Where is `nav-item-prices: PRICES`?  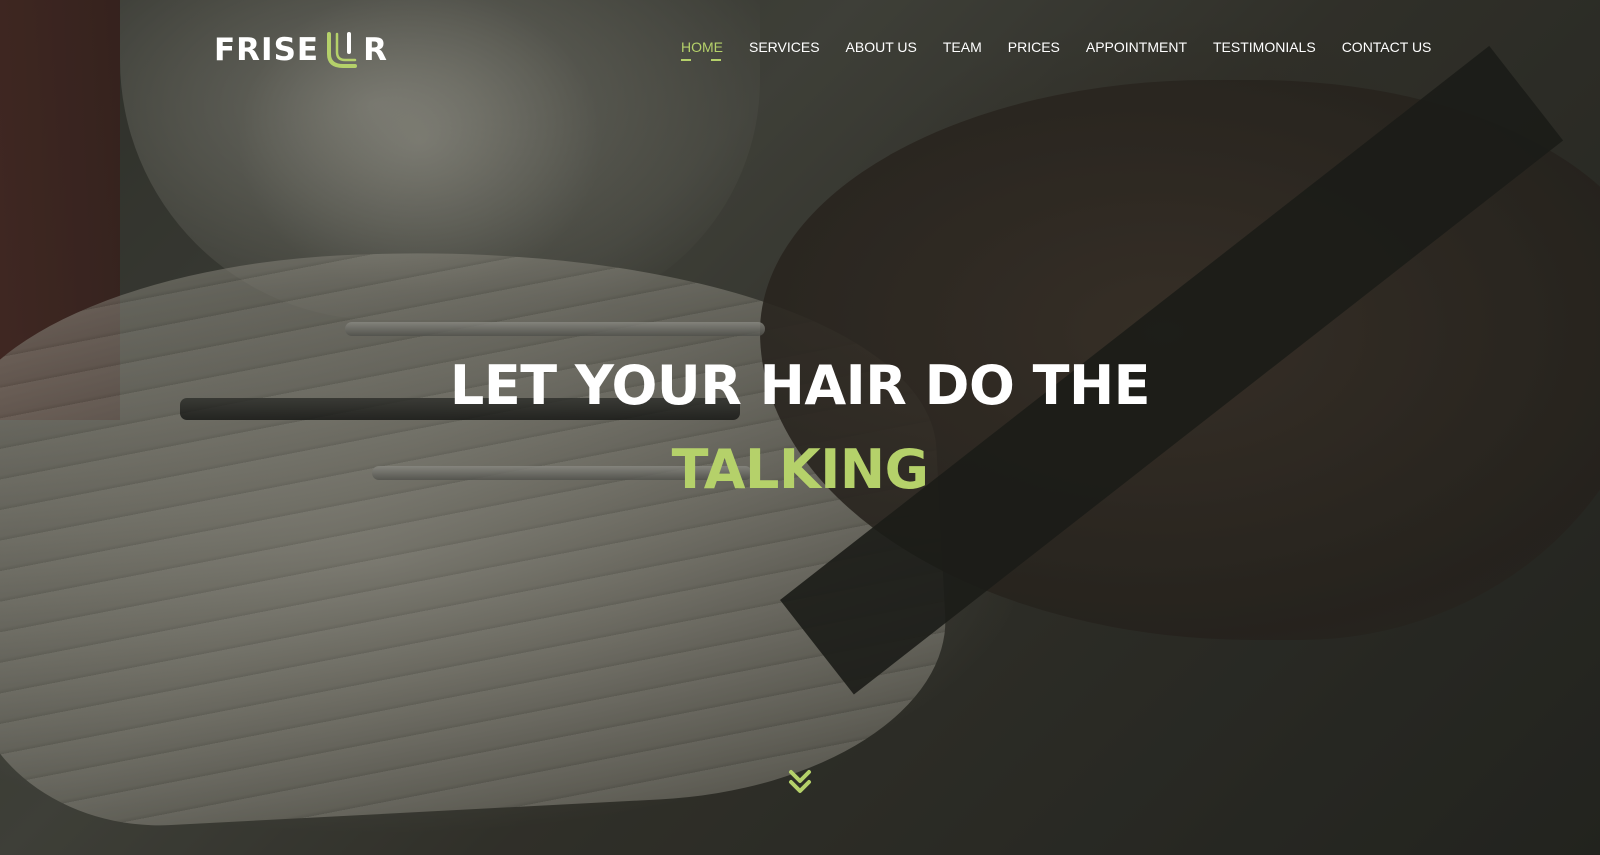
nav-item-prices: PRICES is located at coordinates (1034, 47).